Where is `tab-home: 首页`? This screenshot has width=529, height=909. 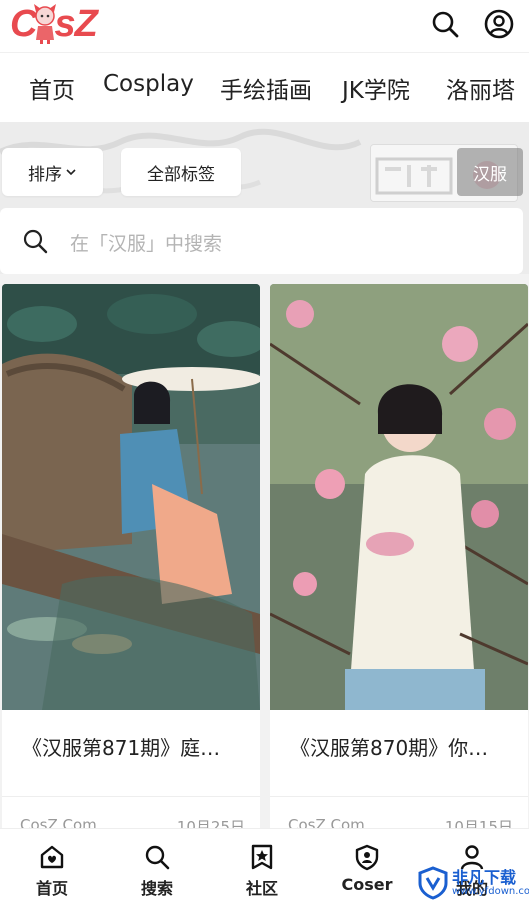
tab-home: 首页 is located at coordinates (52, 871).